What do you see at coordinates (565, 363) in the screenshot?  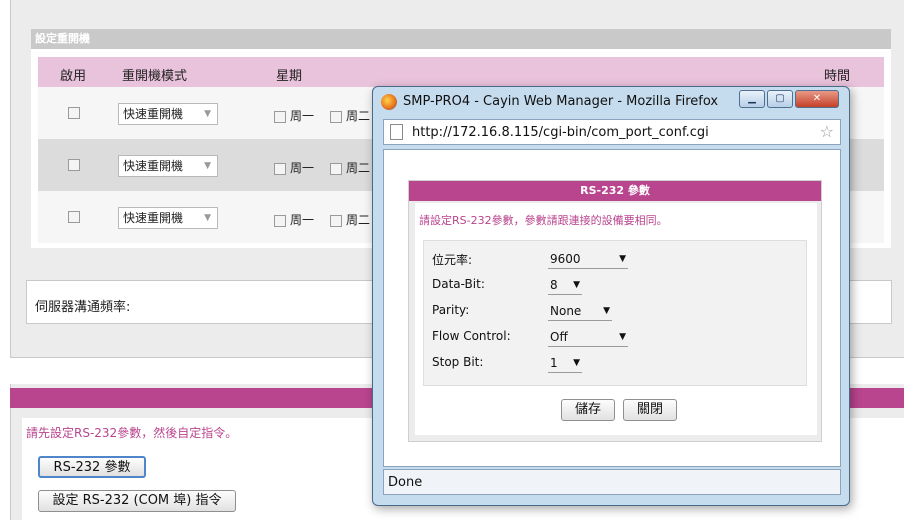 I see `stop-bit-select: 1 ▼` at bounding box center [565, 363].